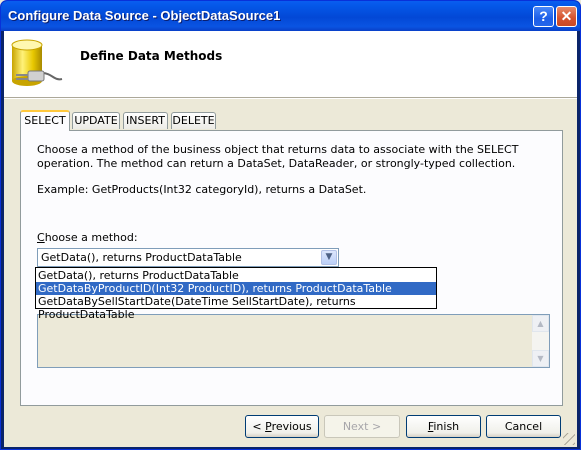 The height and width of the screenshot is (450, 581). I want to click on wizard-header: Define Data Methods, so click(290, 64).